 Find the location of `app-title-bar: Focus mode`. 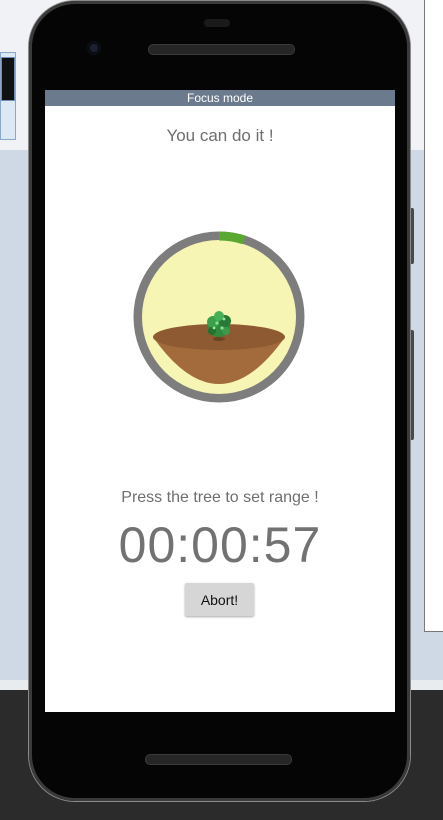

app-title-bar: Focus mode is located at coordinates (220, 98).